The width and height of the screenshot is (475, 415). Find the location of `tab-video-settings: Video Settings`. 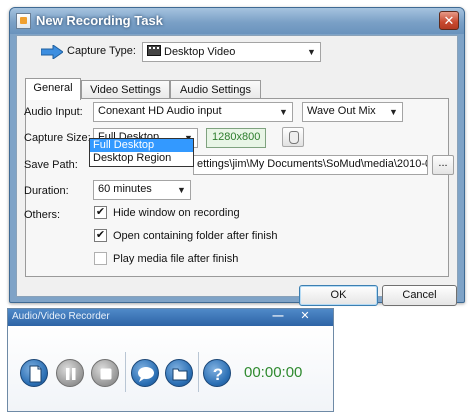

tab-video-settings: Video Settings is located at coordinates (125, 90).